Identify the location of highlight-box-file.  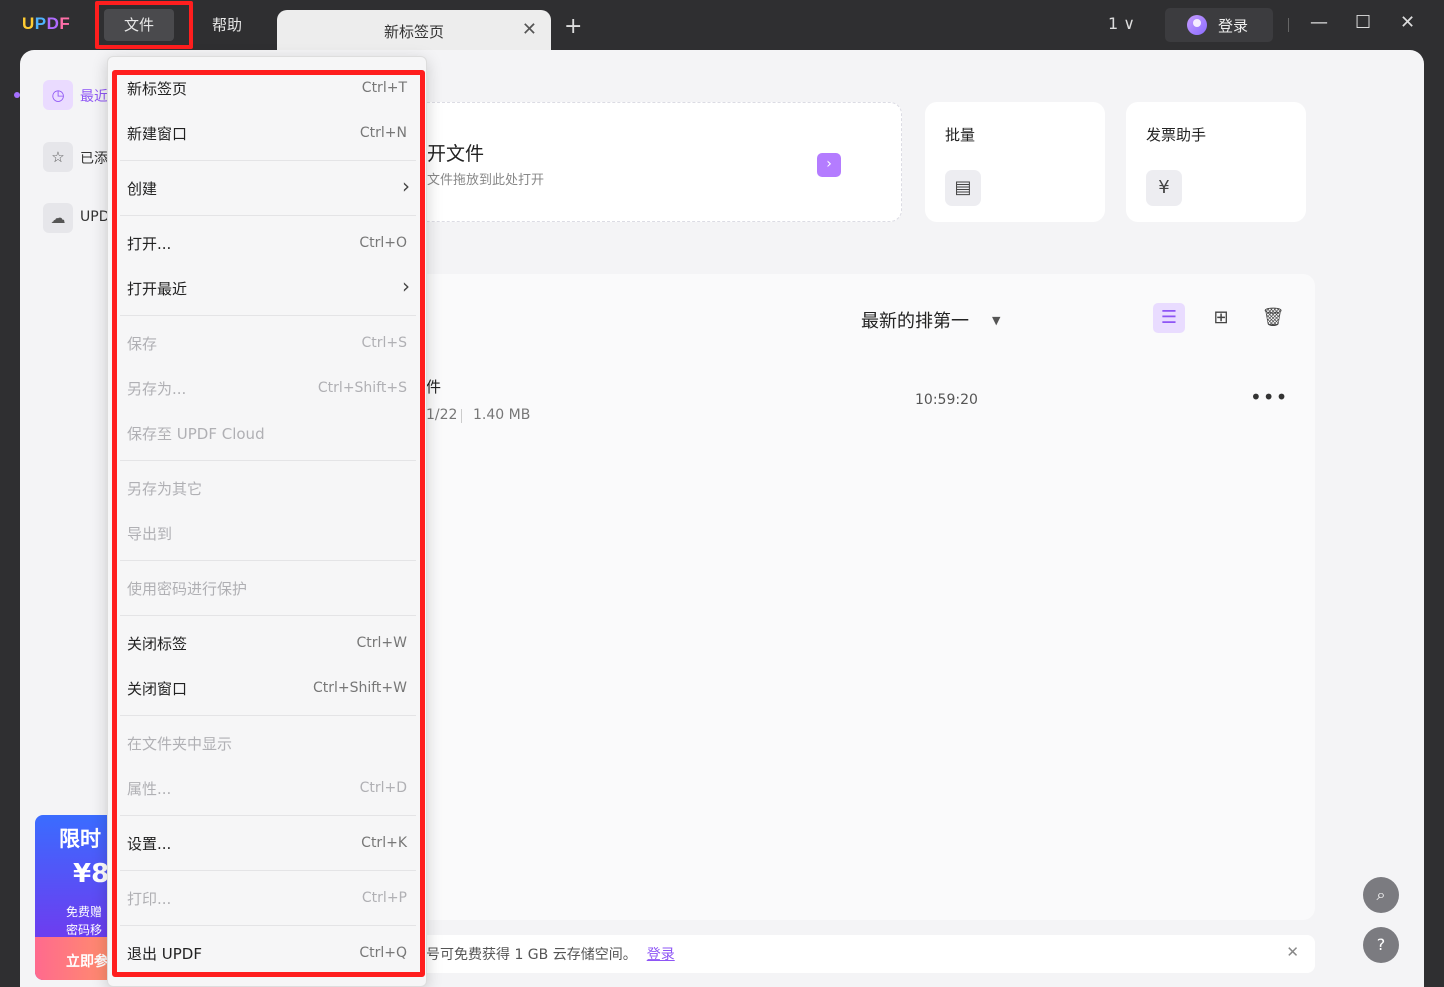
(144, 25).